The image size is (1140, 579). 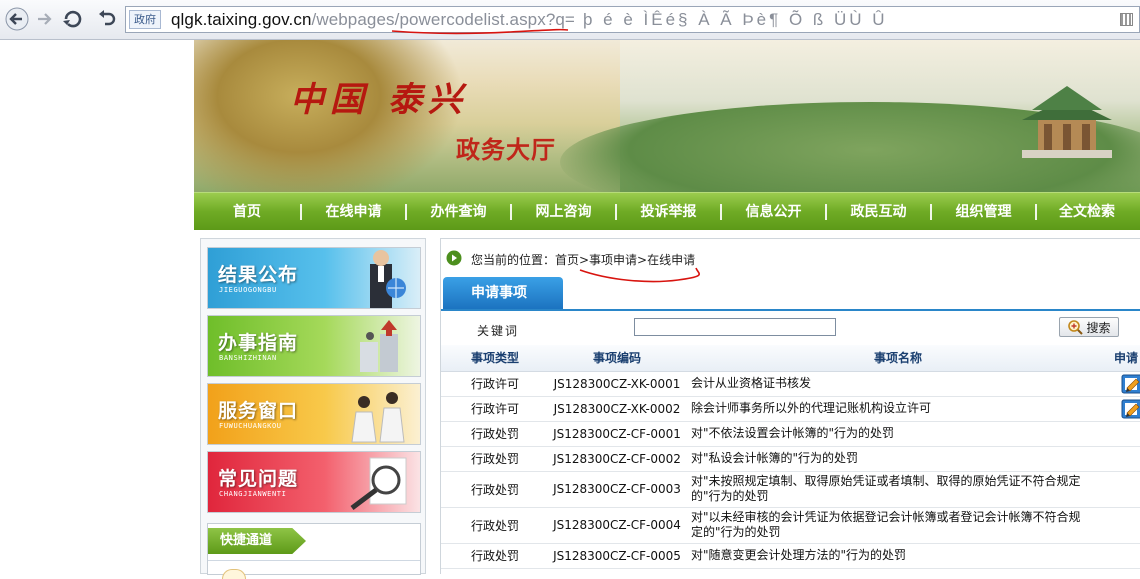 I want to click on table-row: 行政许可 JS128300CZ-XK-0001 会计从业资格证书核发, so click(x=790, y=384).